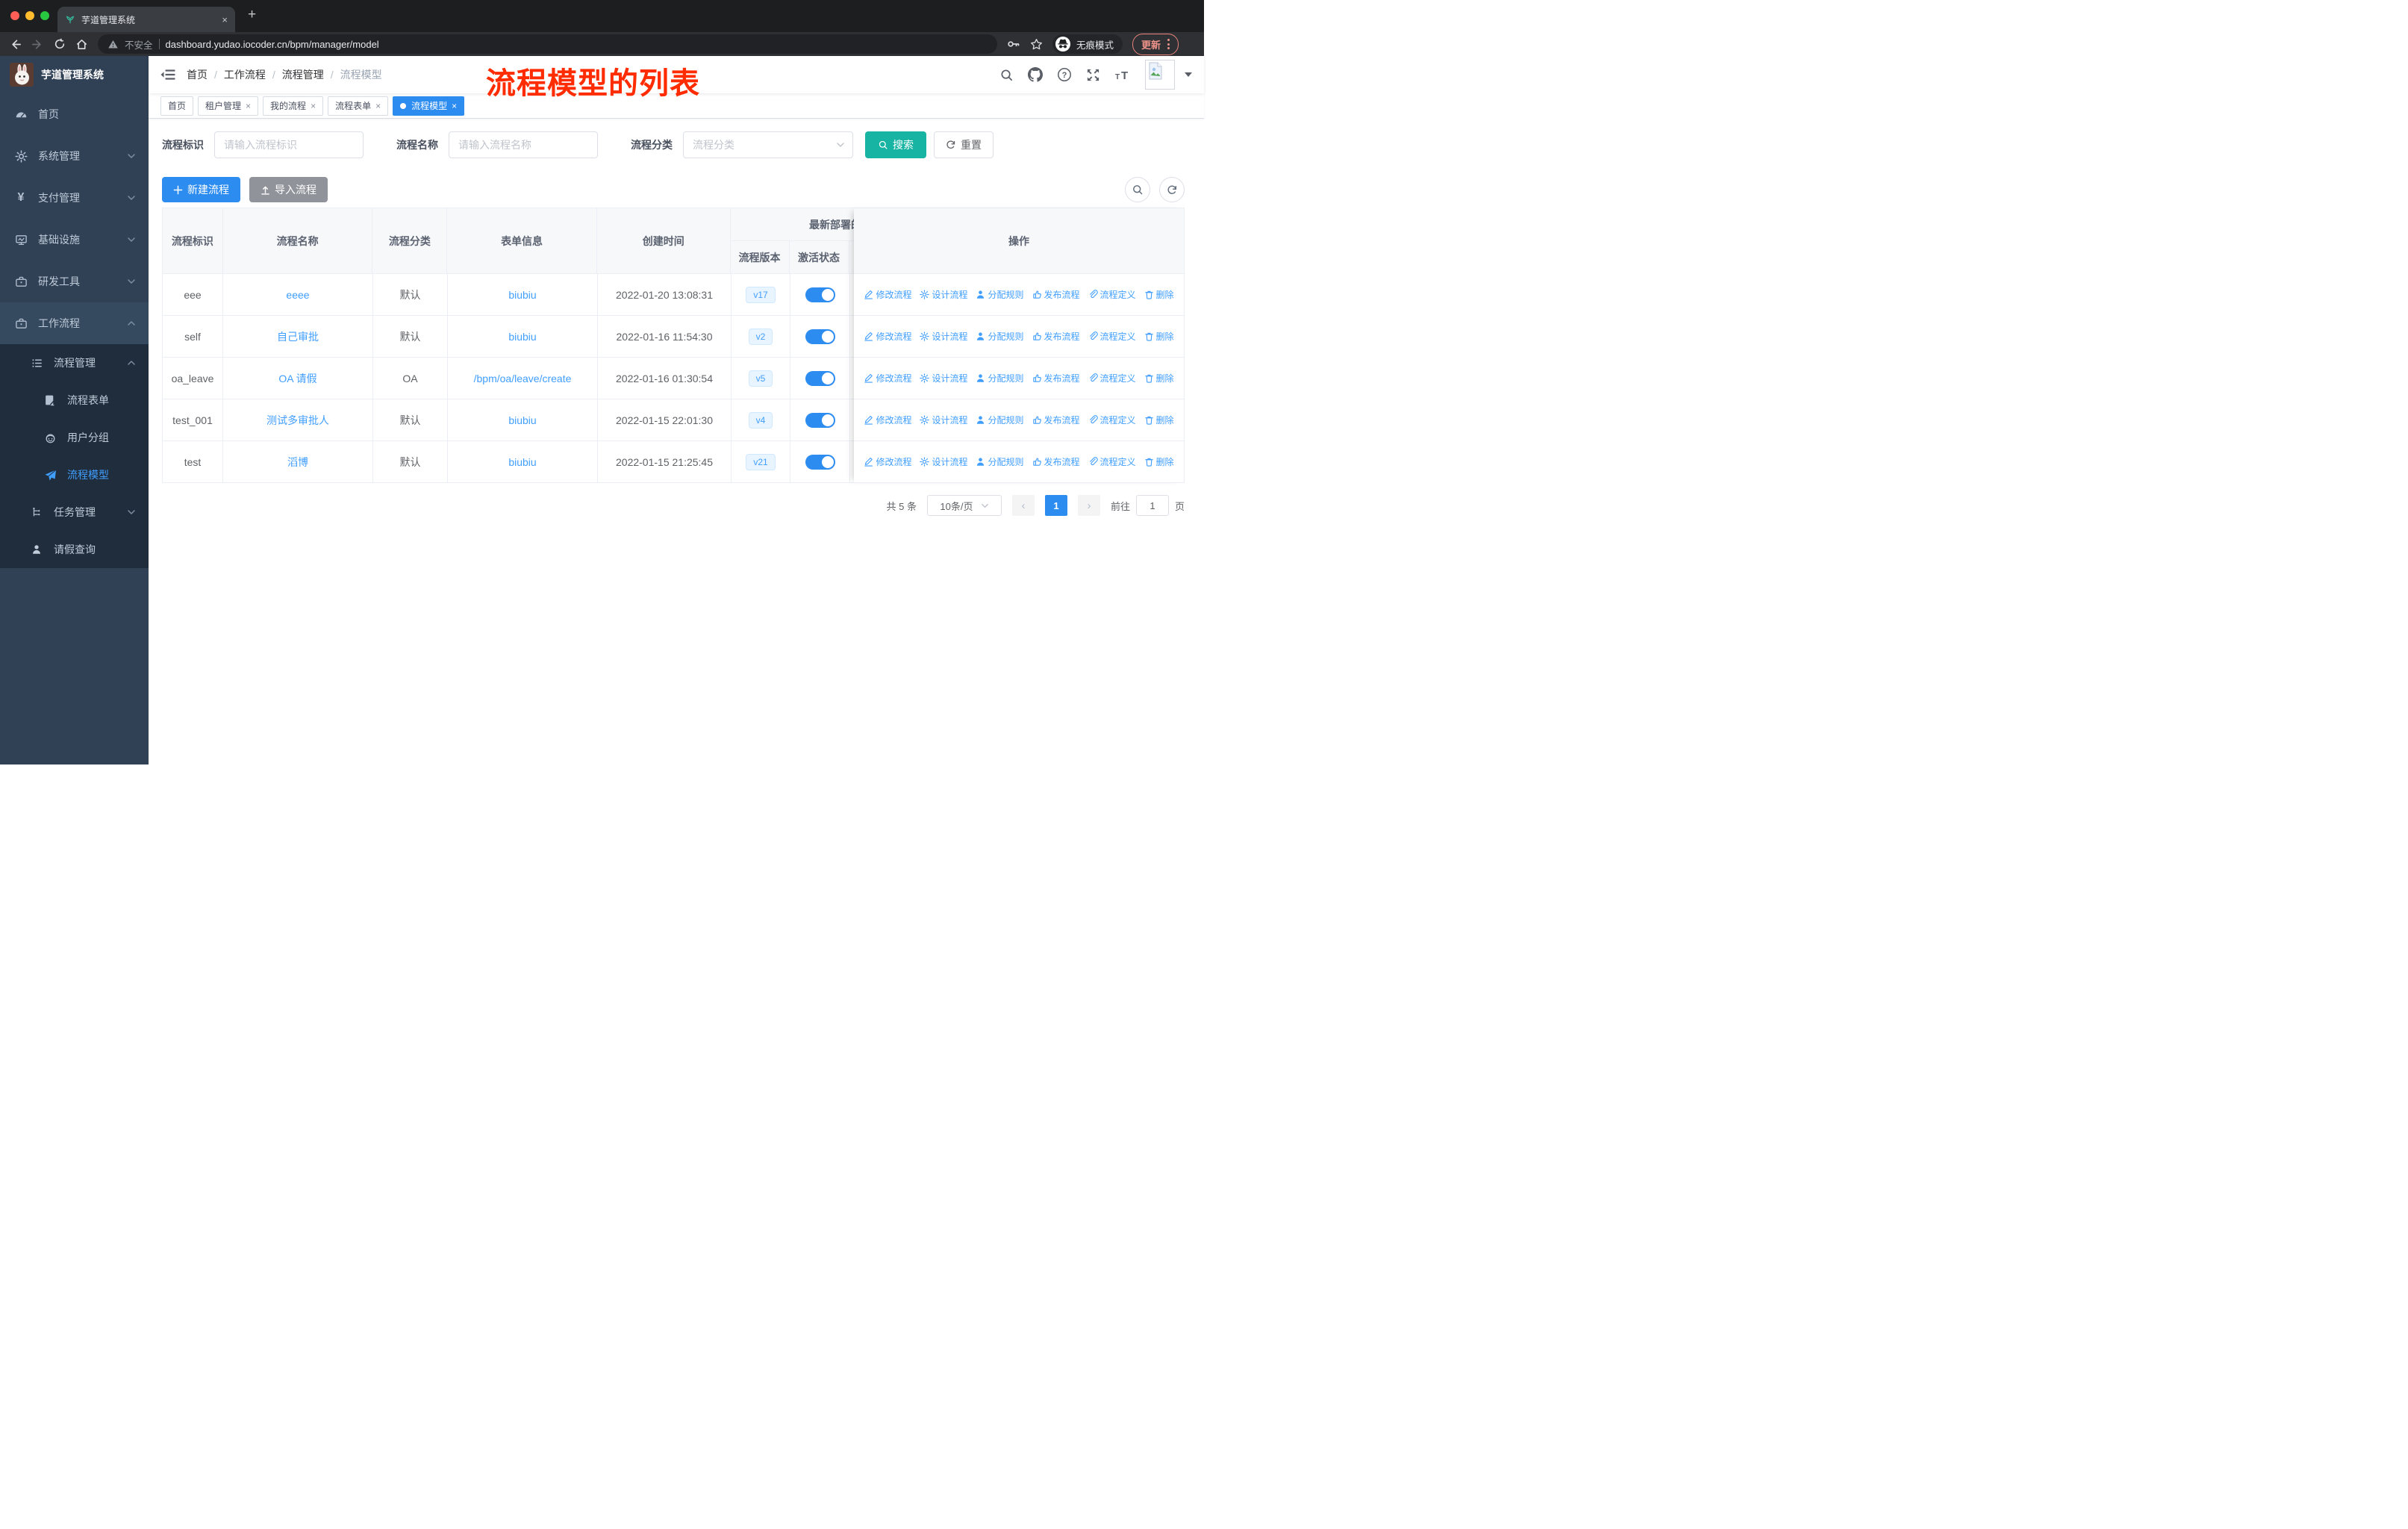  I want to click on minimize-window-button, so click(29, 16).